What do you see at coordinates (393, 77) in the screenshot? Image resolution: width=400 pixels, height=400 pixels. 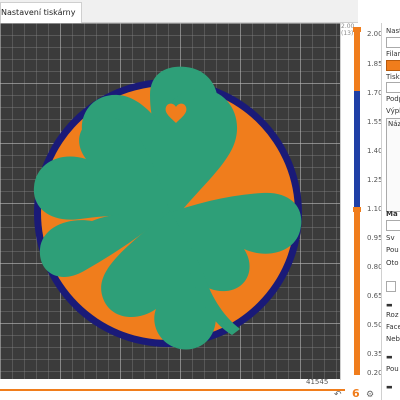 I see `printer-label: Tiská` at bounding box center [393, 77].